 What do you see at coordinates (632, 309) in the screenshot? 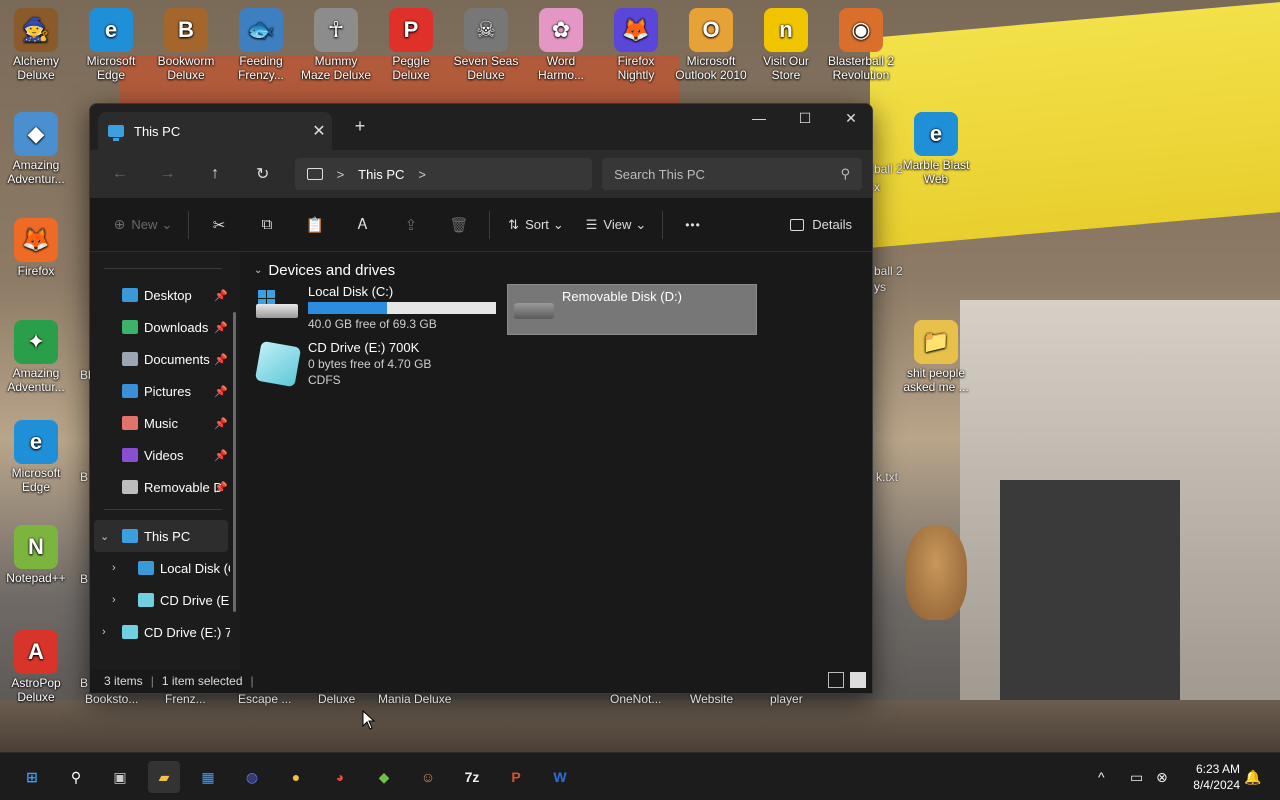
I see `drive-removable-disk-d: Removable Disk (D:)` at bounding box center [632, 309].